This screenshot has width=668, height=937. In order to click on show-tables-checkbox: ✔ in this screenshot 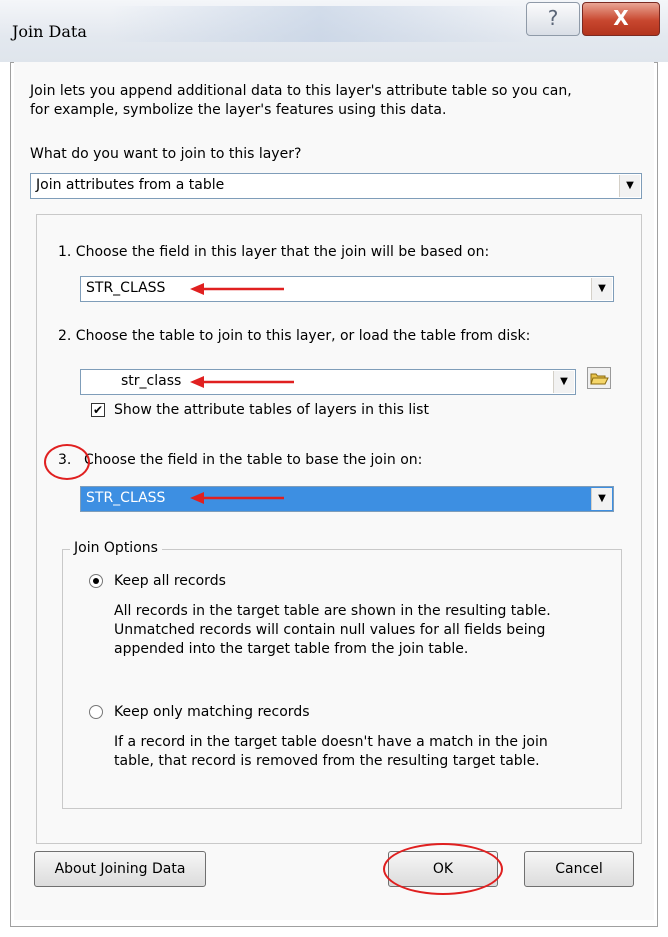, I will do `click(98, 410)`.